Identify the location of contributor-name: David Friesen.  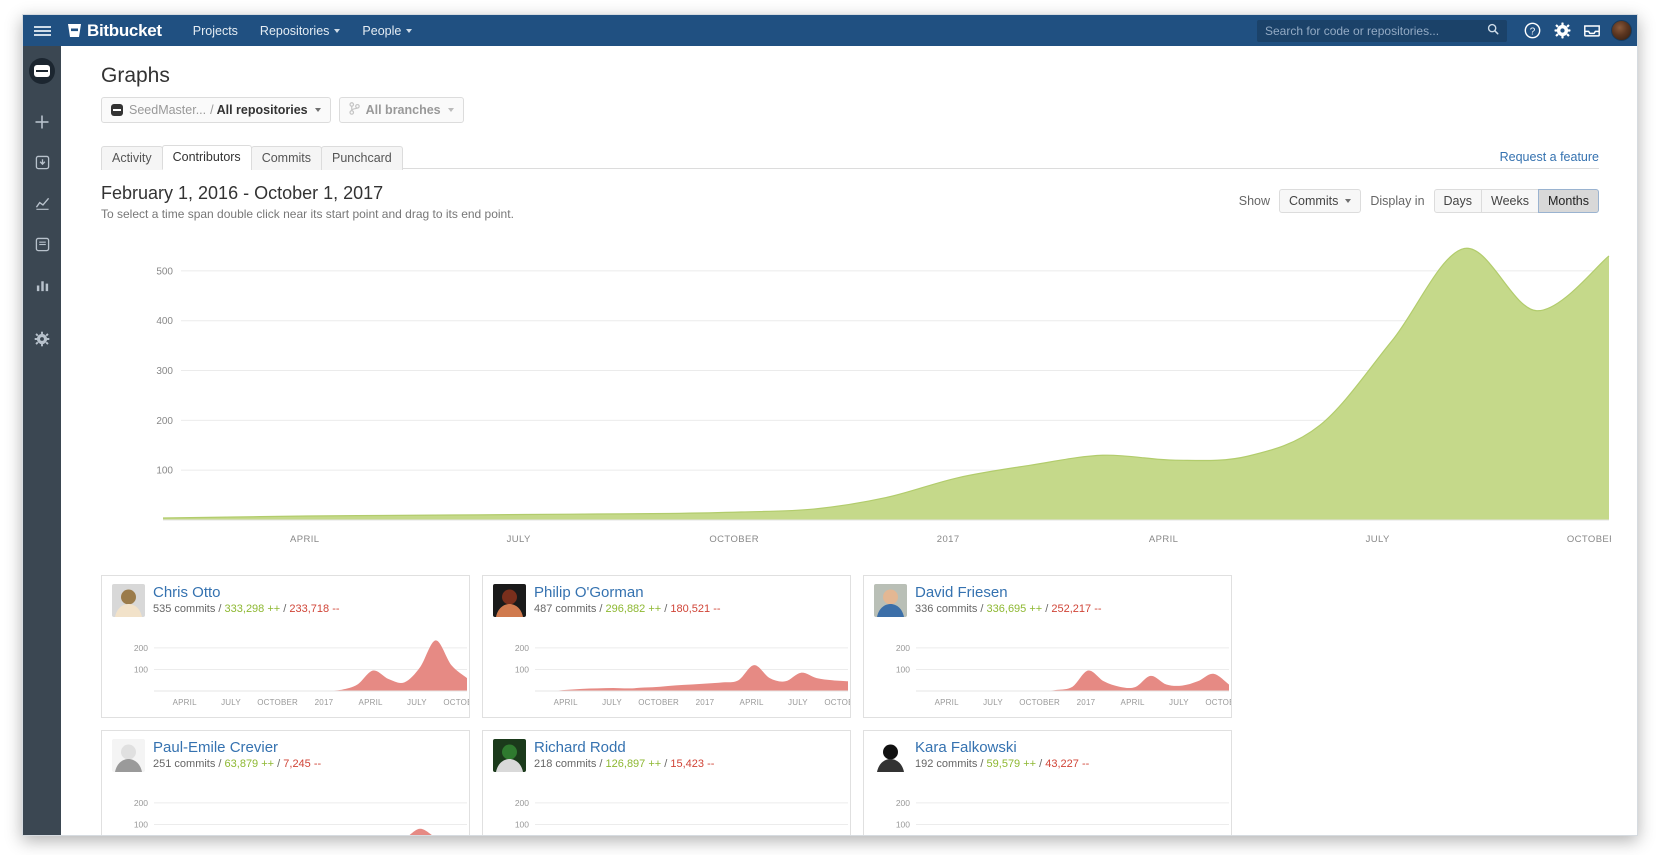
(1008, 592).